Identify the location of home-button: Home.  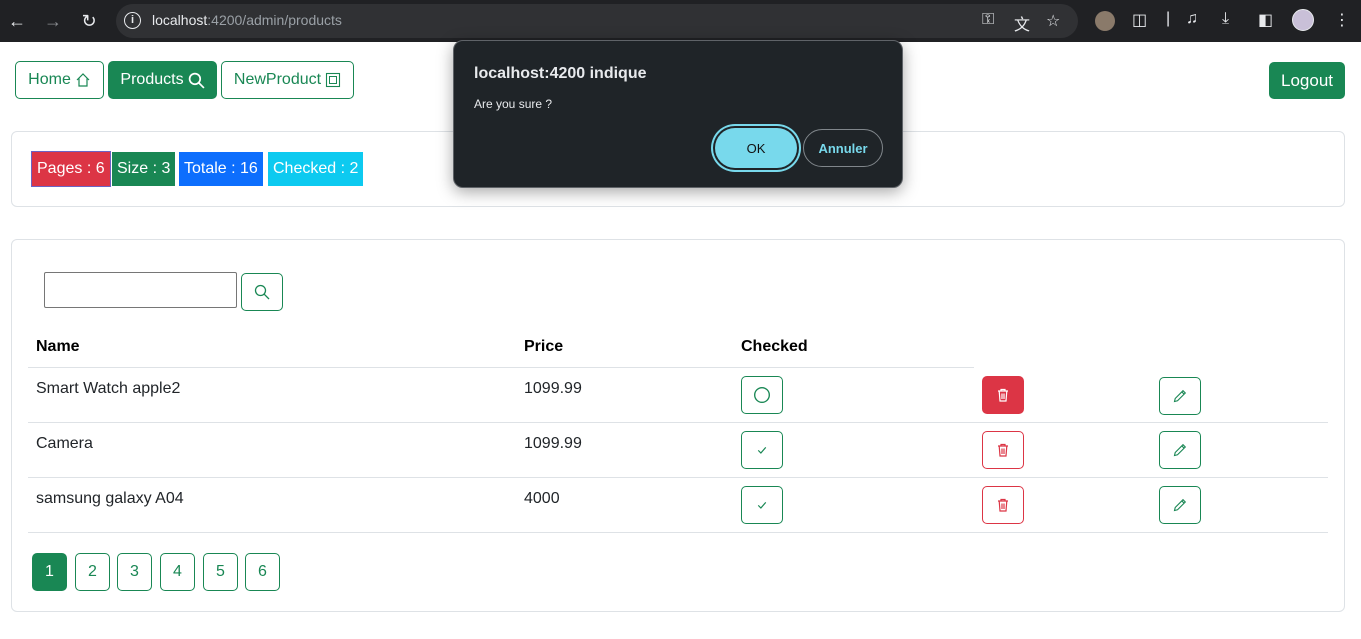
(59, 80).